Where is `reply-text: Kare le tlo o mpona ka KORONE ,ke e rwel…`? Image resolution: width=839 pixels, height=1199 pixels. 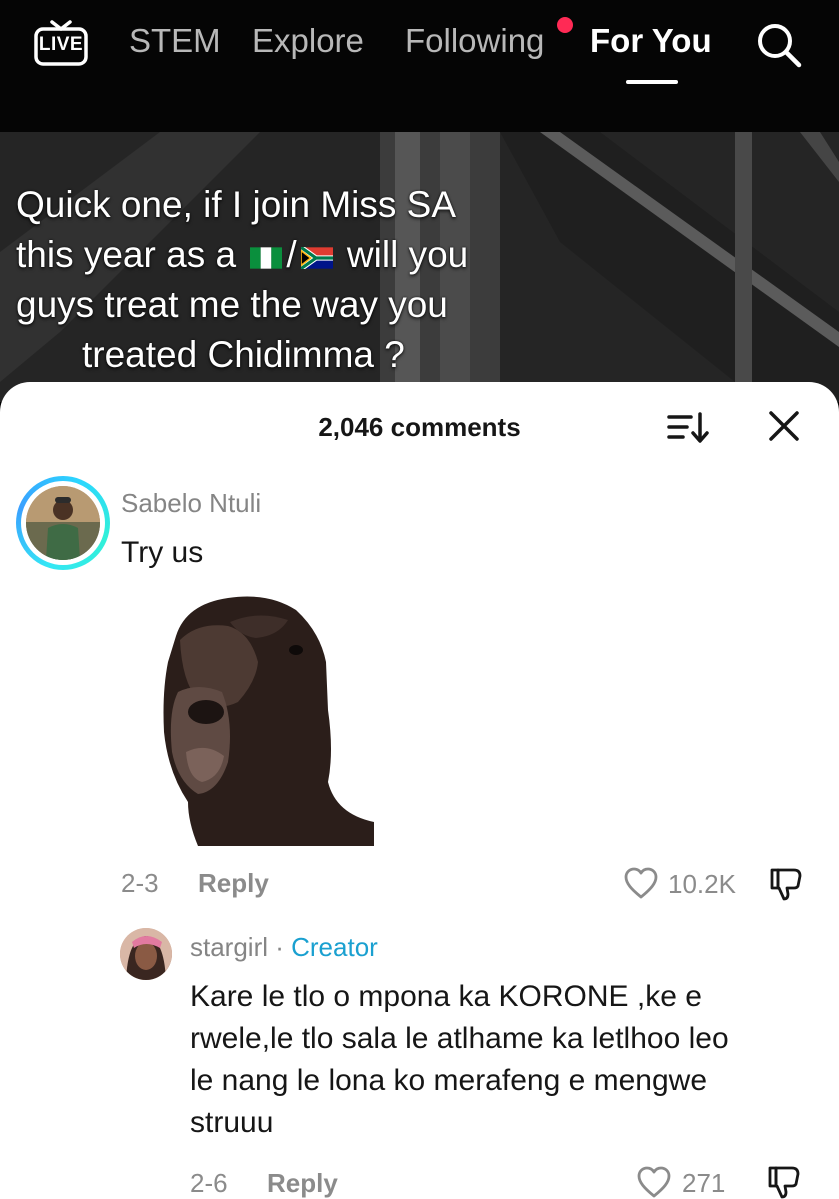
reply-text: Kare le tlo o mpona ka KORONE ,ke e rwel… is located at coordinates (505, 1060).